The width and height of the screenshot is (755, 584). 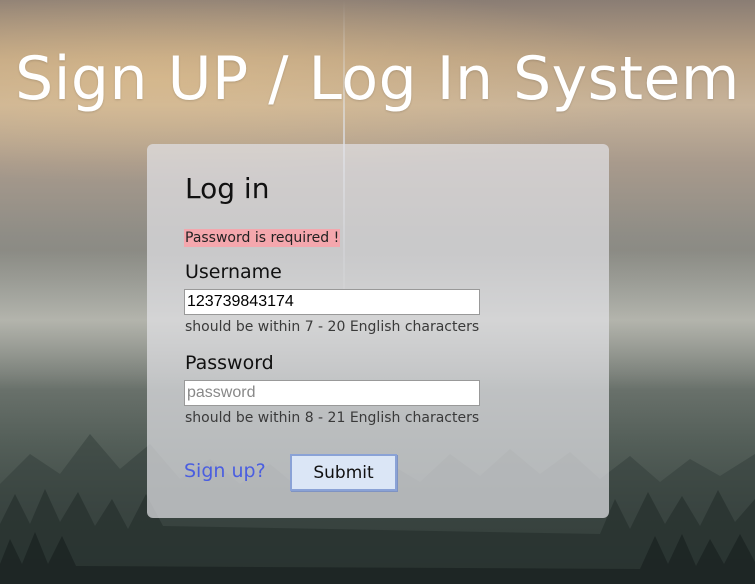 What do you see at coordinates (377, 79) in the screenshot?
I see `page-title: Sign UP / Log In System` at bounding box center [377, 79].